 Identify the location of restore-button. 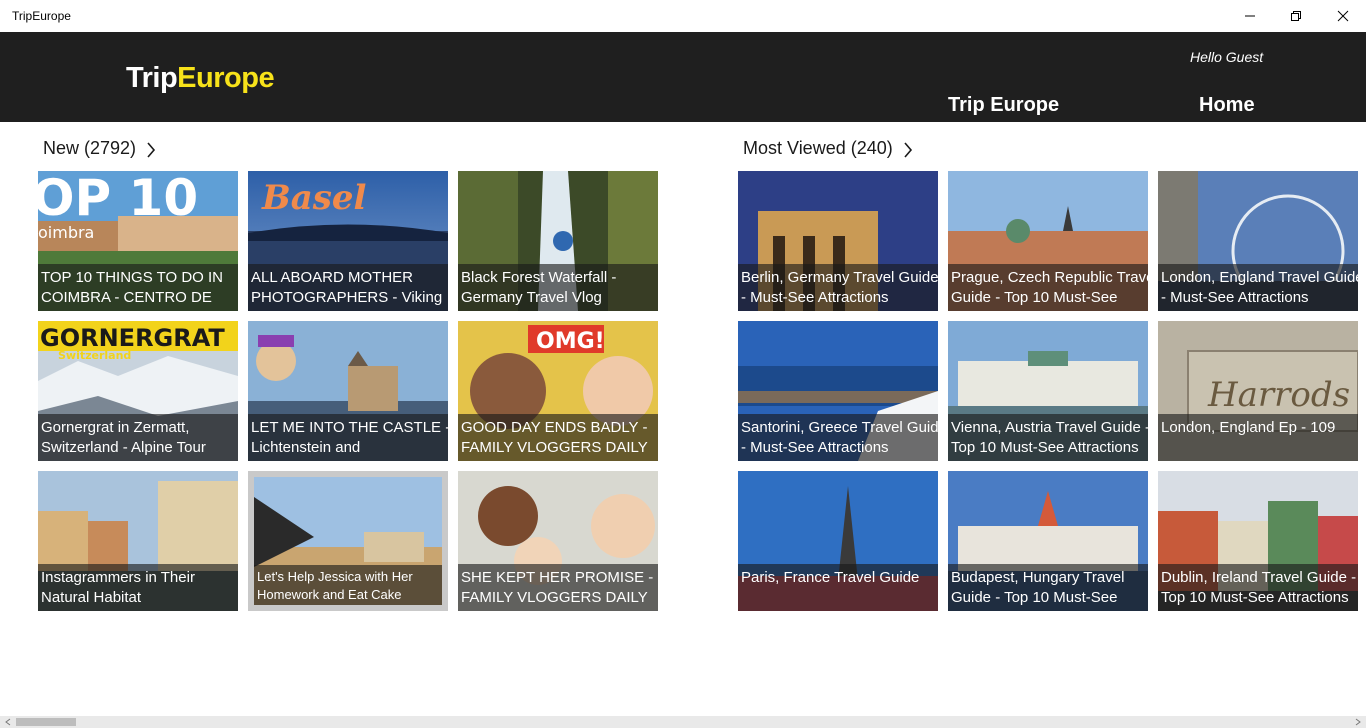
(1296, 16).